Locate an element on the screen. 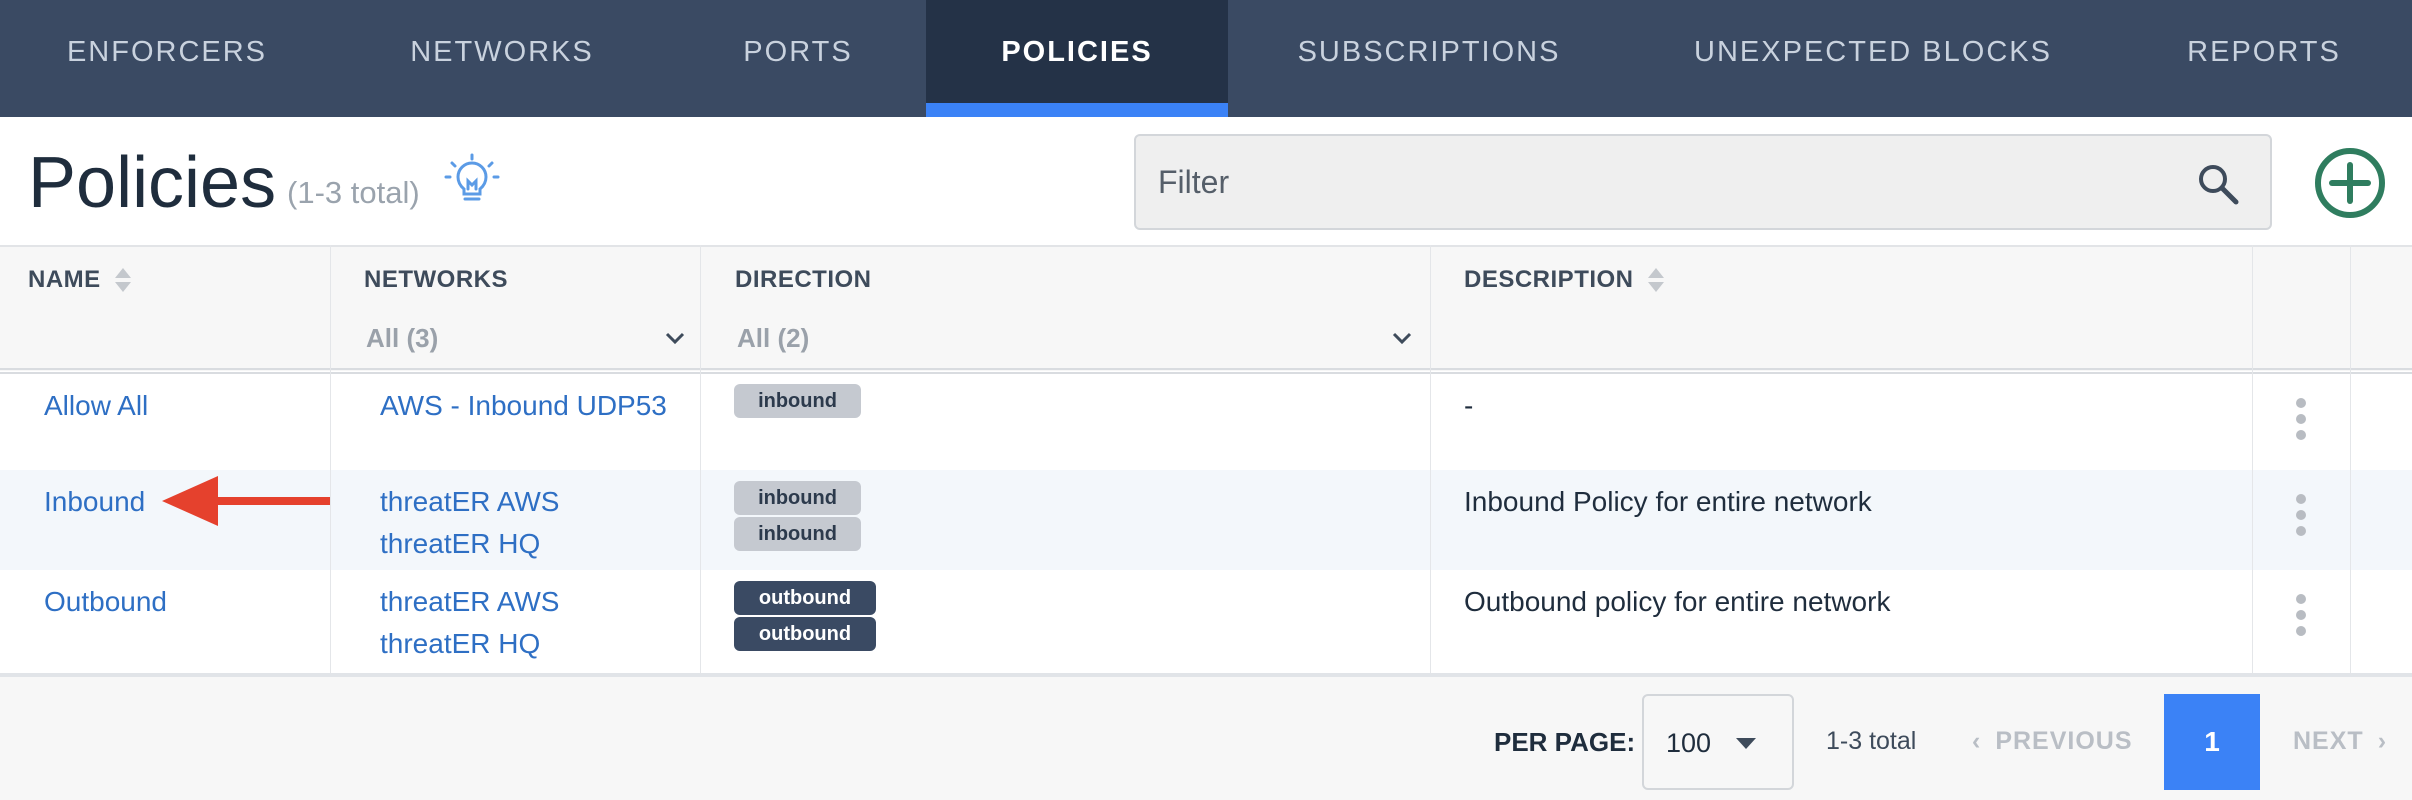 The height and width of the screenshot is (800, 2412). tab-reports: REPORTS is located at coordinates (2264, 58).